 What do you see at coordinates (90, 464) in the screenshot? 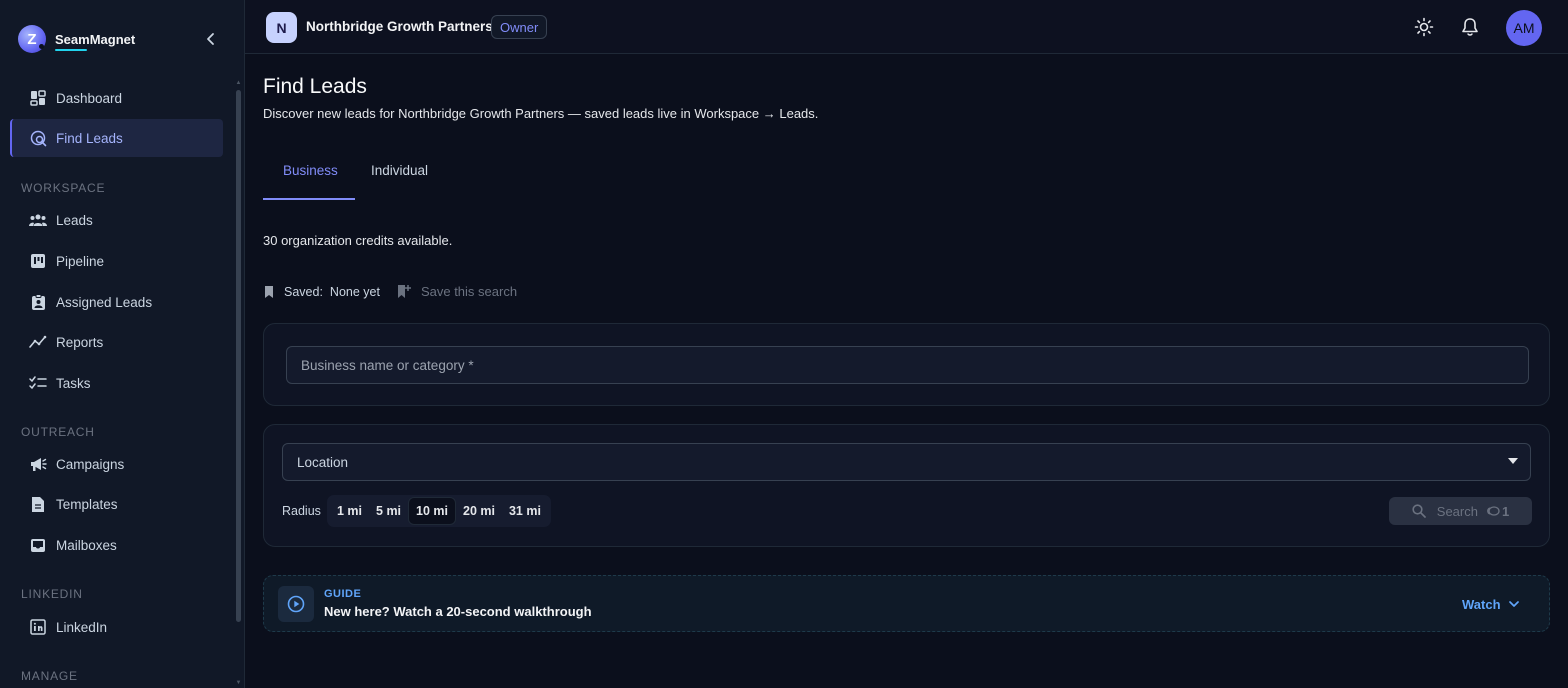
I see `sidebar-item-label: Campaigns` at bounding box center [90, 464].